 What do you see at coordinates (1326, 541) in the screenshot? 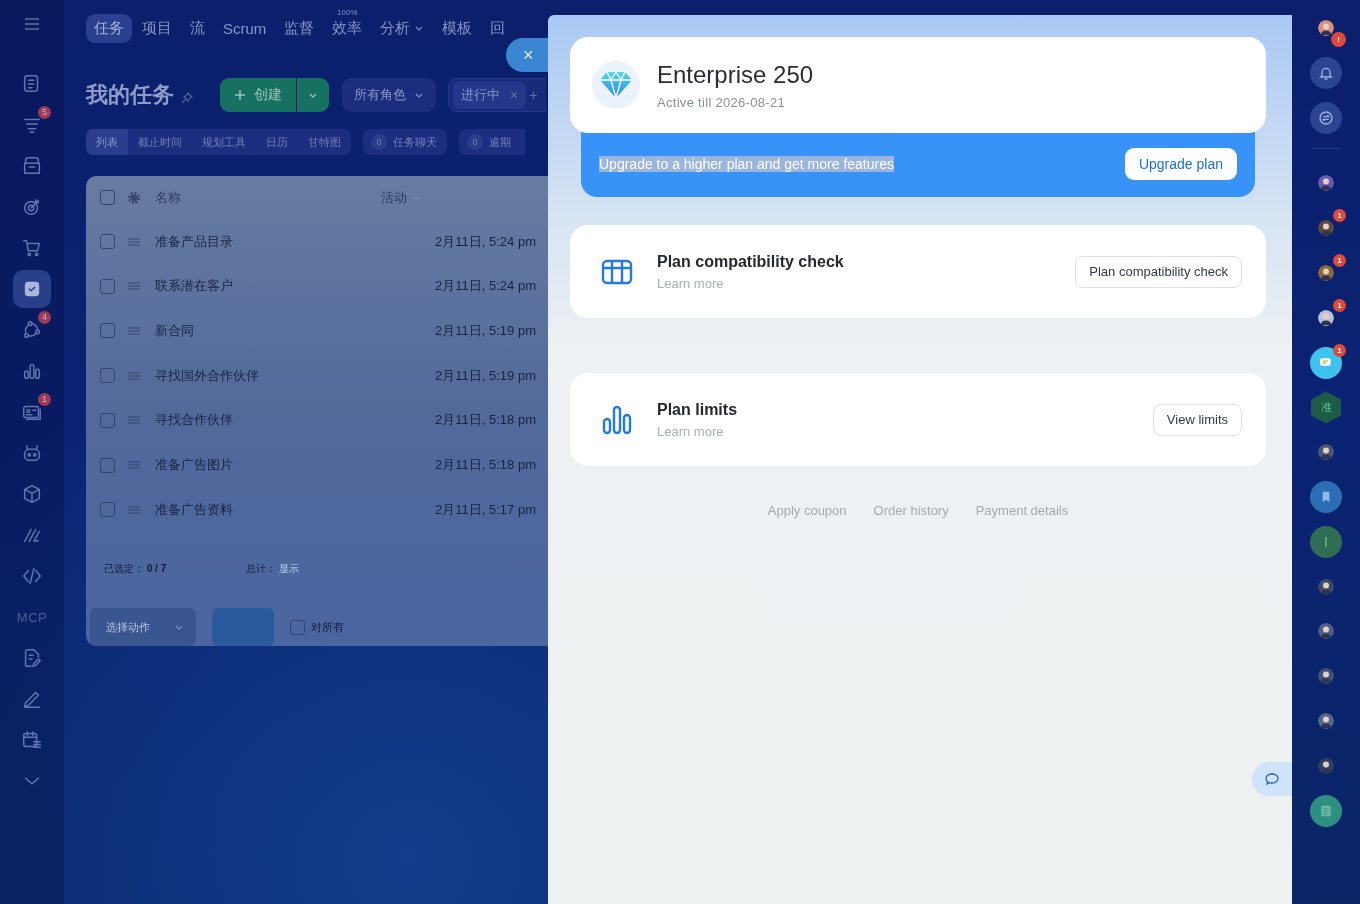
I see `group-avatar: I` at bounding box center [1326, 541].